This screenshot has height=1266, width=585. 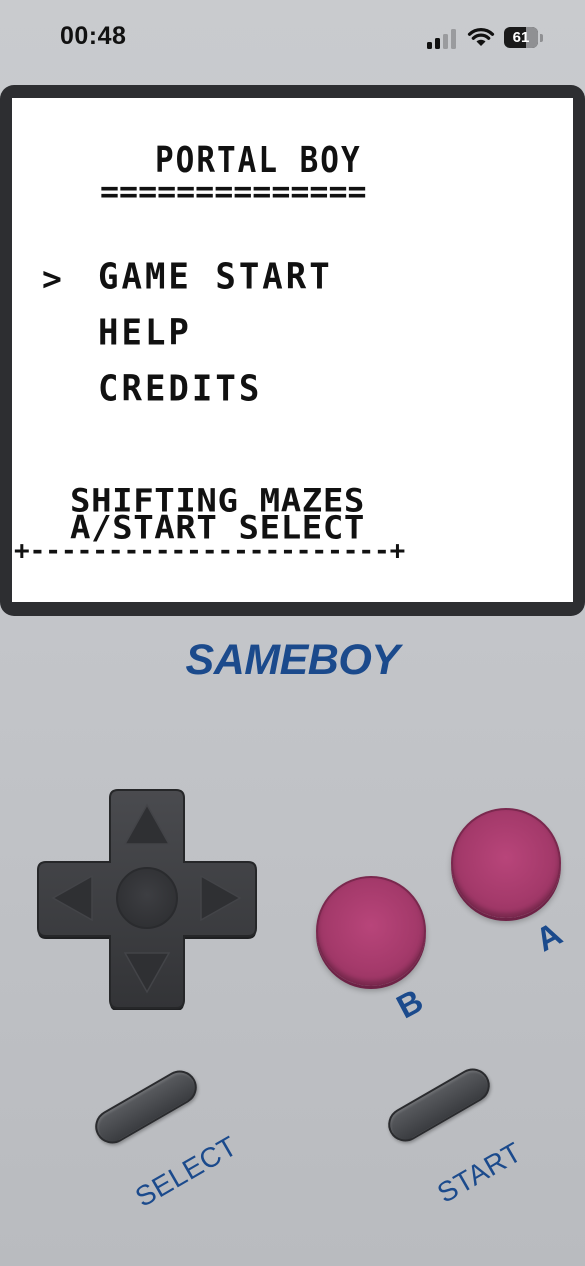 I want to click on menu-item-game-start: GAME START, so click(x=215, y=277).